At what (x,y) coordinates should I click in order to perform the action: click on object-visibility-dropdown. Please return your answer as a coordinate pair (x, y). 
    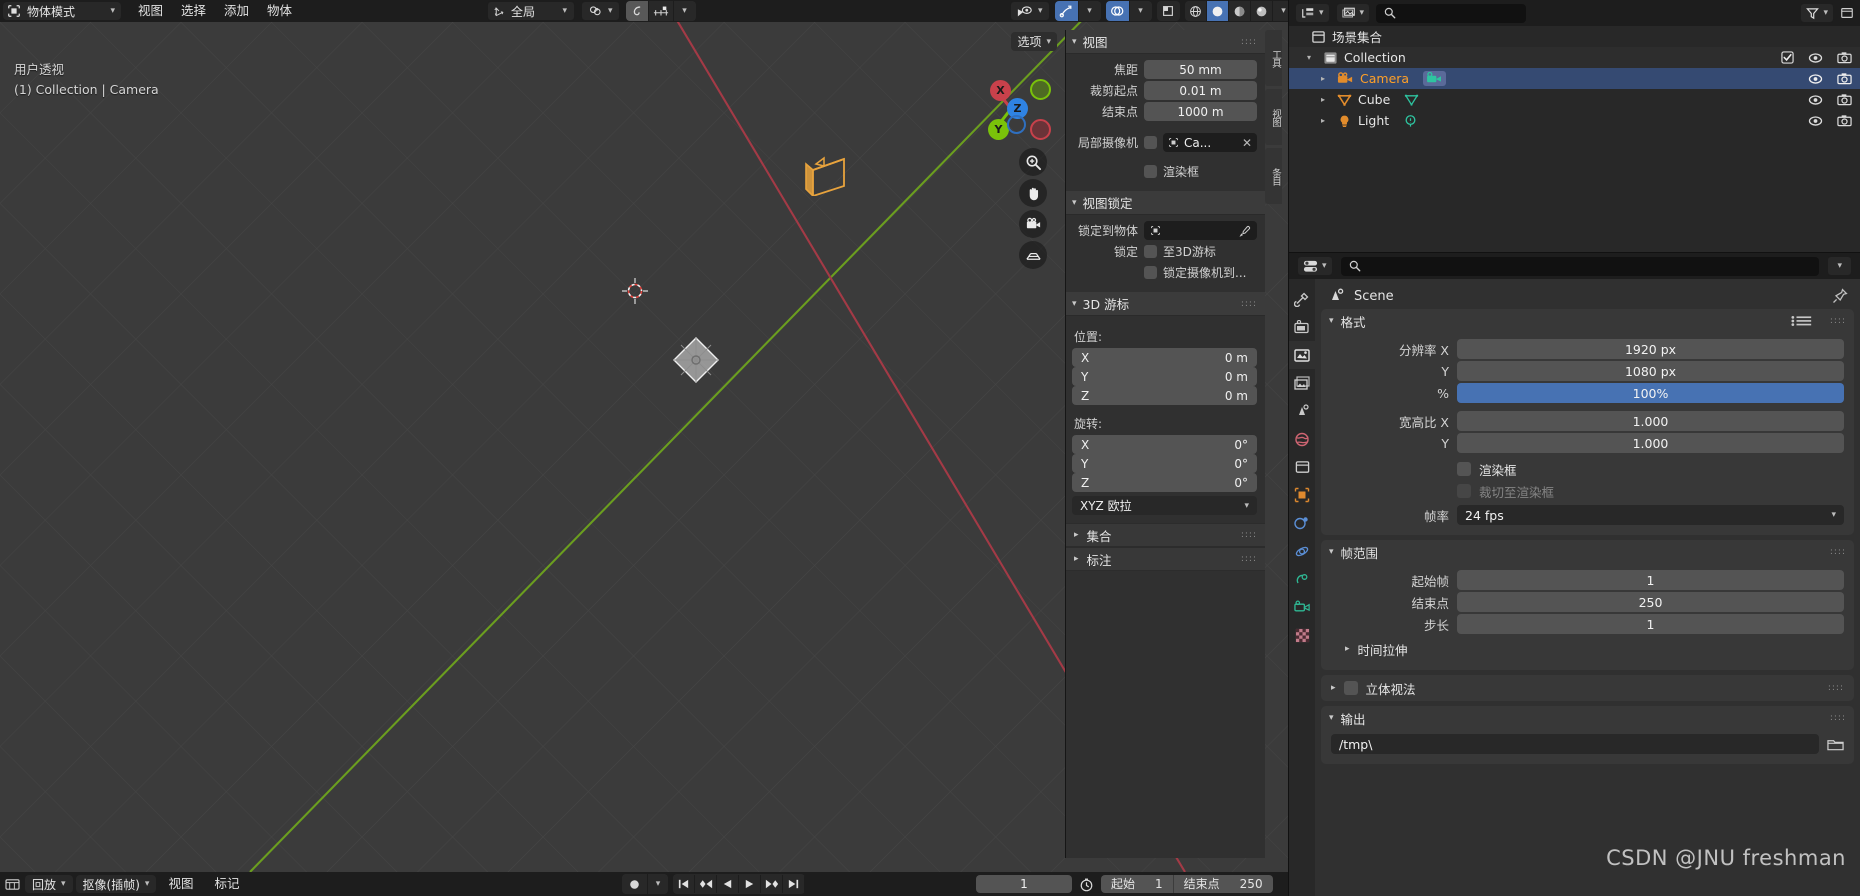
    Looking at the image, I should click on (1030, 11).